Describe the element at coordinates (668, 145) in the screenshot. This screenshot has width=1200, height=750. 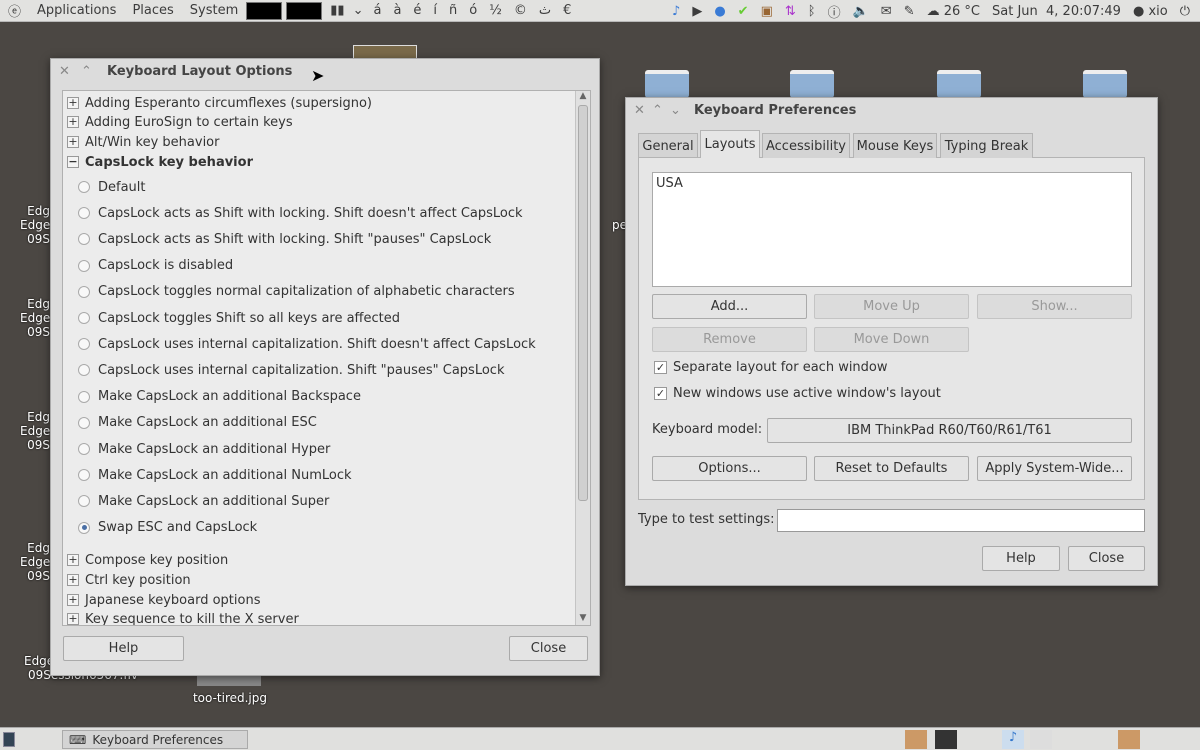
I see `tab-general: General` at that location.